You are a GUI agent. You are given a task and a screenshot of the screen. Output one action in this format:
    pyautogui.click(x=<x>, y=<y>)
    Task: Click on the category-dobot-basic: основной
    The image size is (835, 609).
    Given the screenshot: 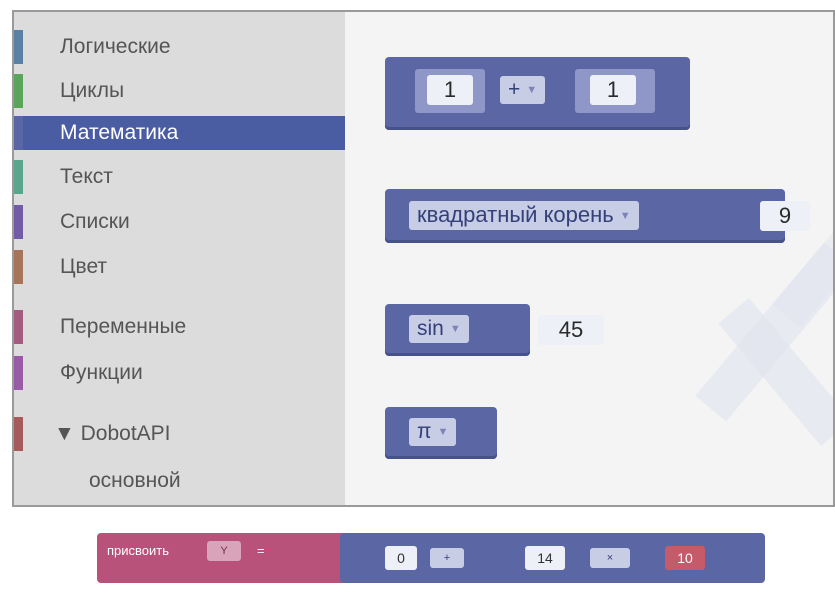 What is the action you would take?
    pyautogui.click(x=179, y=481)
    